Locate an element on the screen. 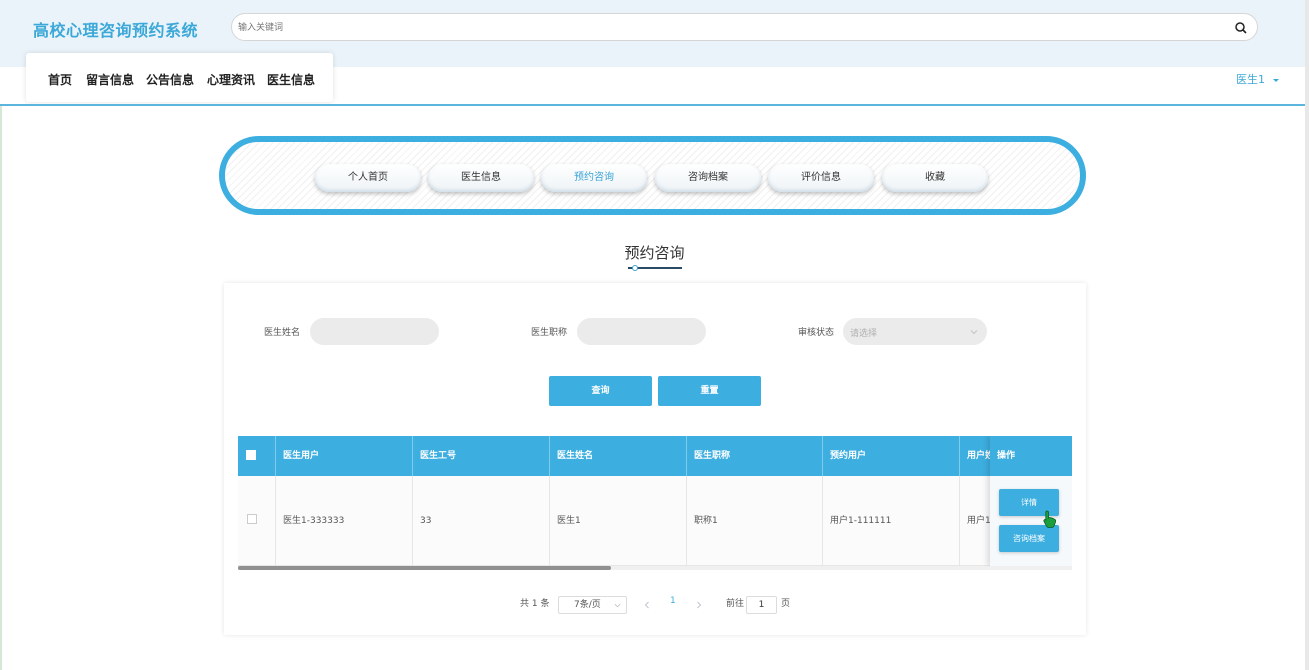 Image resolution: width=1309 pixels, height=670 pixels. pagination-total: 共 1 条 is located at coordinates (535, 604).